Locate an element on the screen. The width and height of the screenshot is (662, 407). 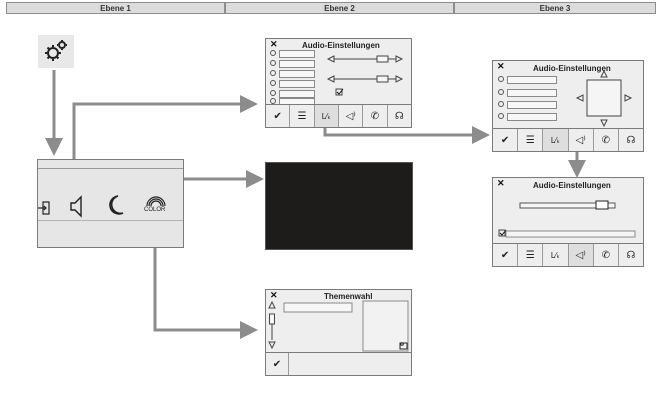
balance-panel: ✕ Audio-Einstellungen ✔ ☰ L⁄ₖ ◁⁾ ✆ ☊ is located at coordinates (568, 106).